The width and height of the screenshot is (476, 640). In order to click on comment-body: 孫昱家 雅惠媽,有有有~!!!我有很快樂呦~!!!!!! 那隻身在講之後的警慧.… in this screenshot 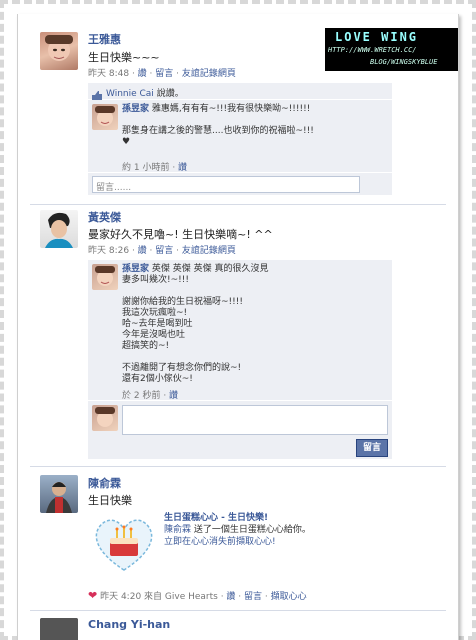, I will do `click(253, 126)`.